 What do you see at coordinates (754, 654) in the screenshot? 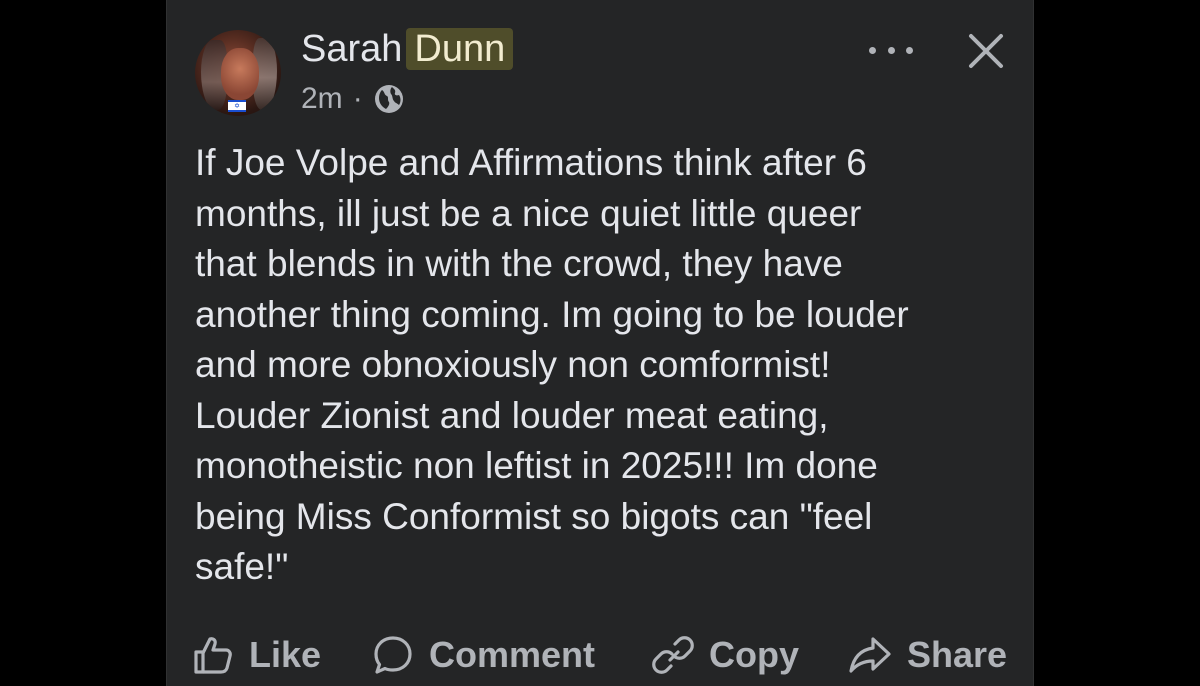
I see `copy-label: Copy` at bounding box center [754, 654].